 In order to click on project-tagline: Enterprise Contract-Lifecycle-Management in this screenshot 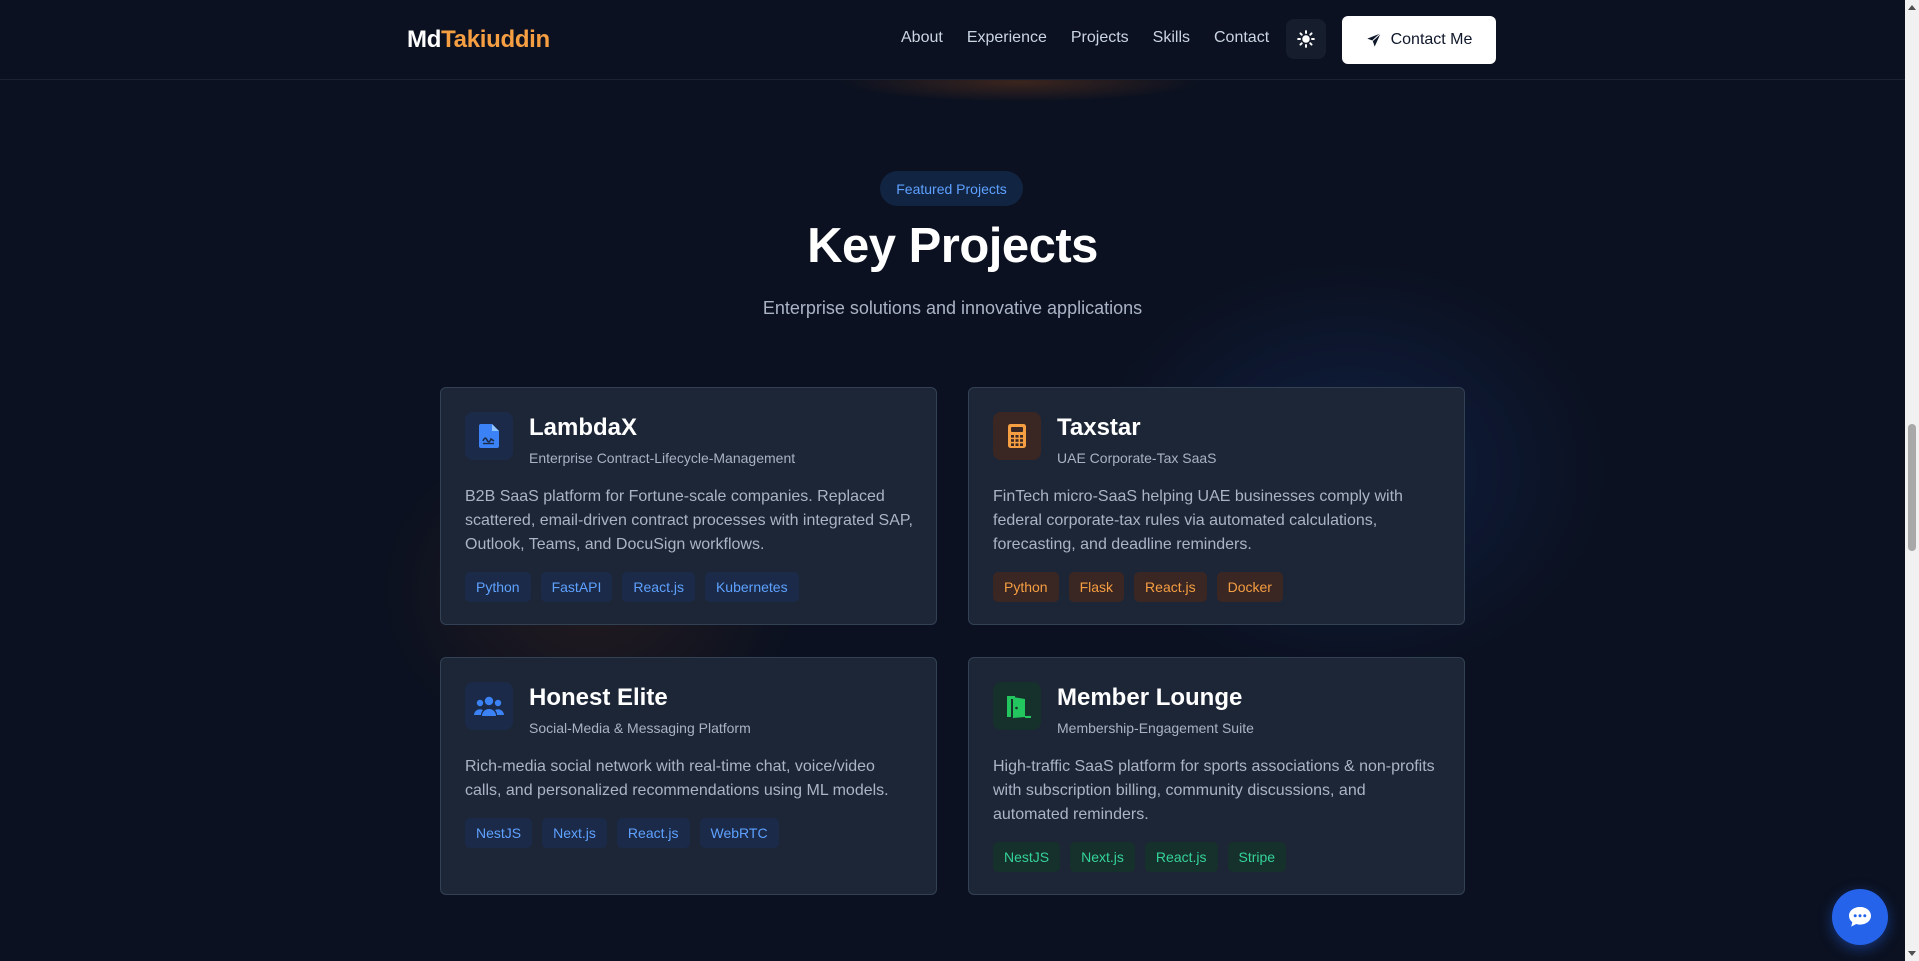, I will do `click(662, 458)`.